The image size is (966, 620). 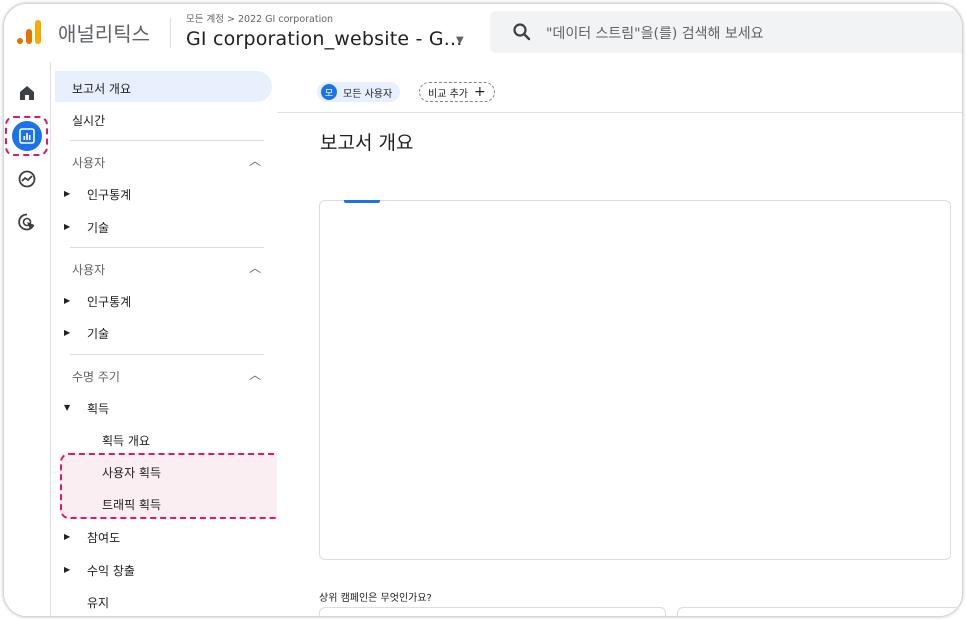 I want to click on page-title: 보고서 개요, so click(x=367, y=143).